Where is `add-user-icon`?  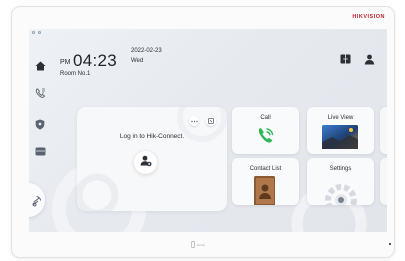 add-user-icon is located at coordinates (146, 163).